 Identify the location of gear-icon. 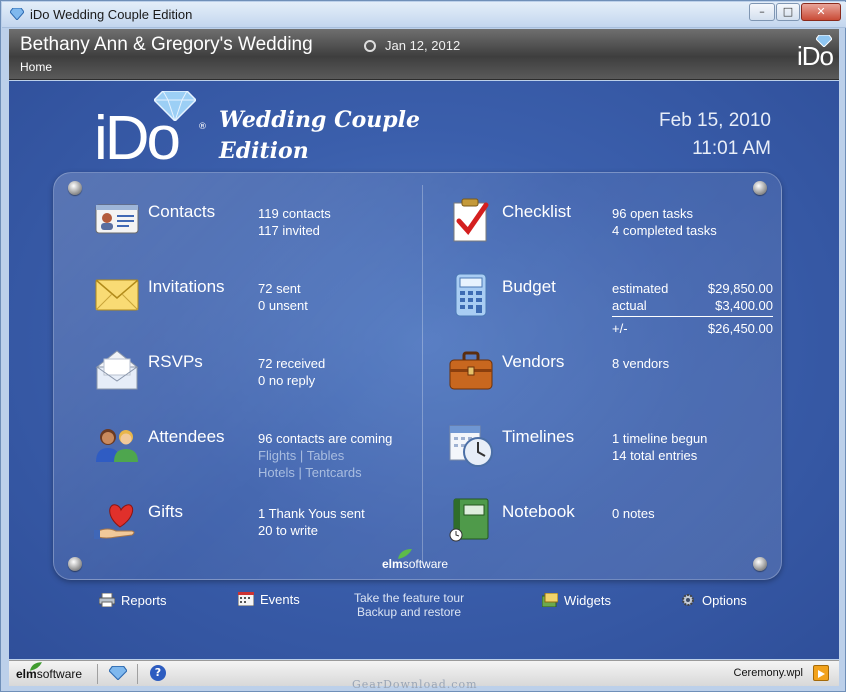
(688, 600).